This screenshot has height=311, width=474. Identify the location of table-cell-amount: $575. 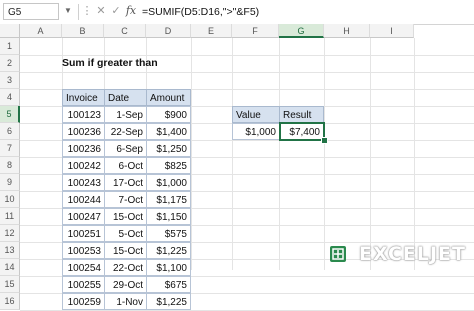
(168, 233).